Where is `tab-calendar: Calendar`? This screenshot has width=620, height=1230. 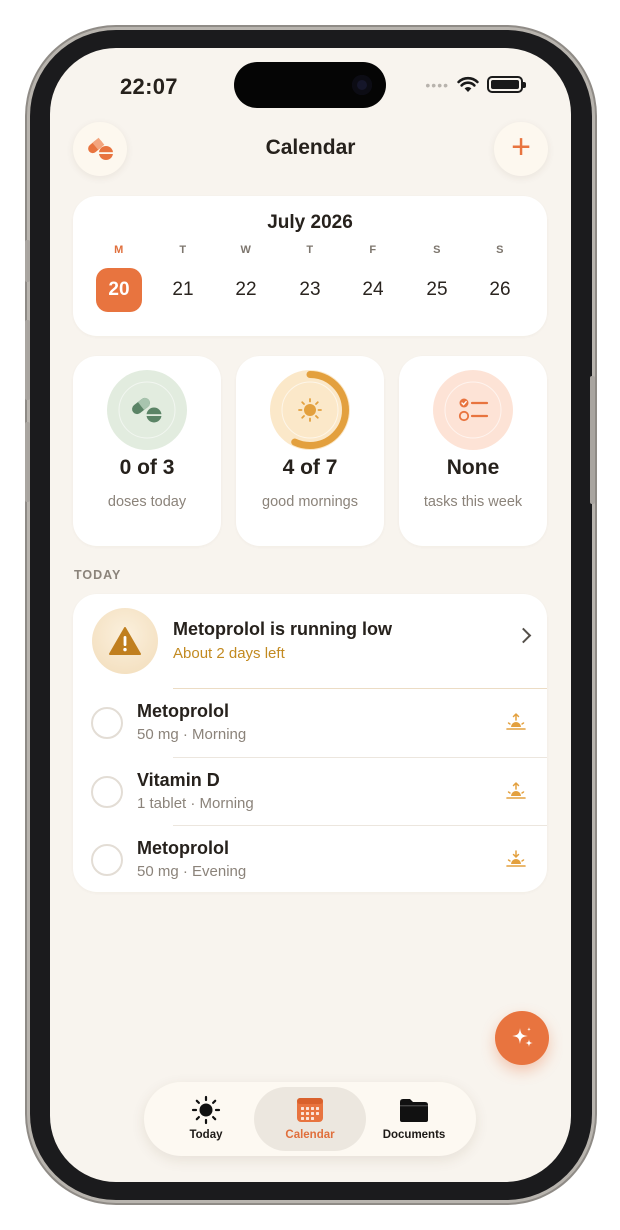
tab-calendar: Calendar is located at coordinates (310, 1119).